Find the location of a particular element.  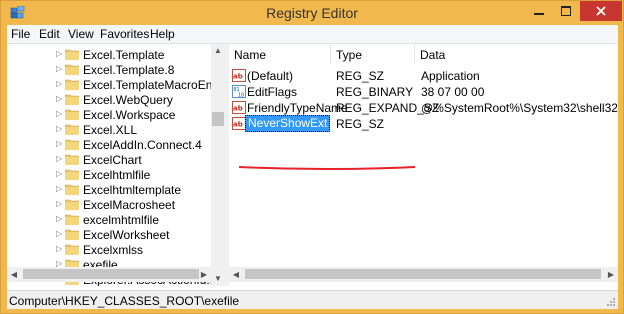

svg-text: 10 is located at coordinates (241, 96).